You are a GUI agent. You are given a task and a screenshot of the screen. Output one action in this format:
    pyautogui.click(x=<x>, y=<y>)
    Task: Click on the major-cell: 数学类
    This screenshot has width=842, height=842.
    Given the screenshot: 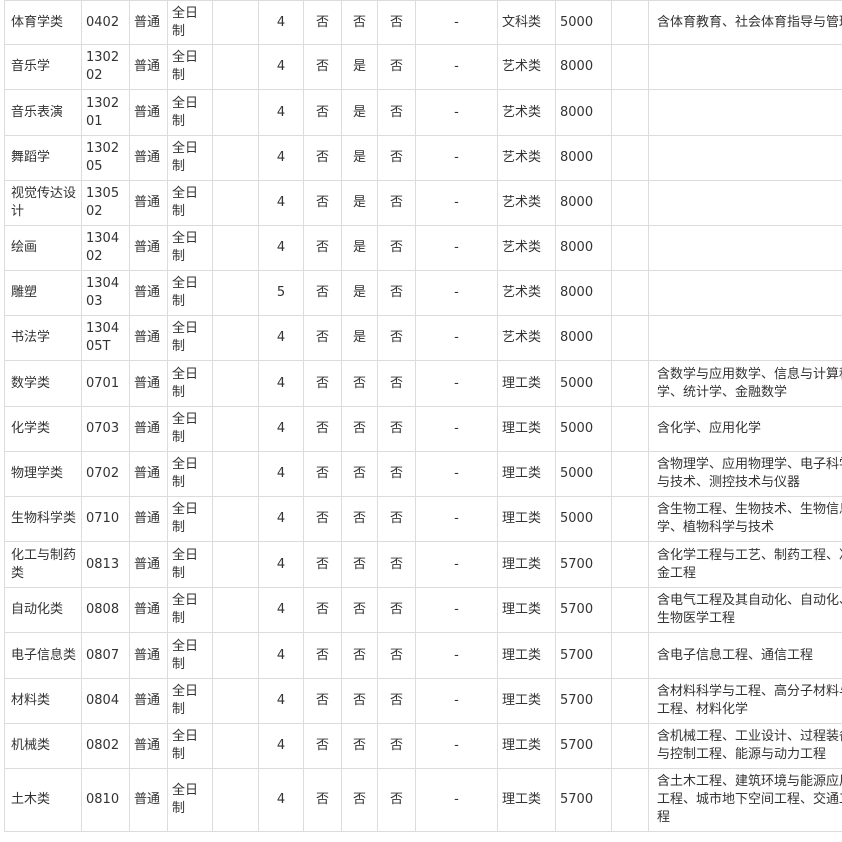 What is the action you would take?
    pyautogui.click(x=43, y=383)
    